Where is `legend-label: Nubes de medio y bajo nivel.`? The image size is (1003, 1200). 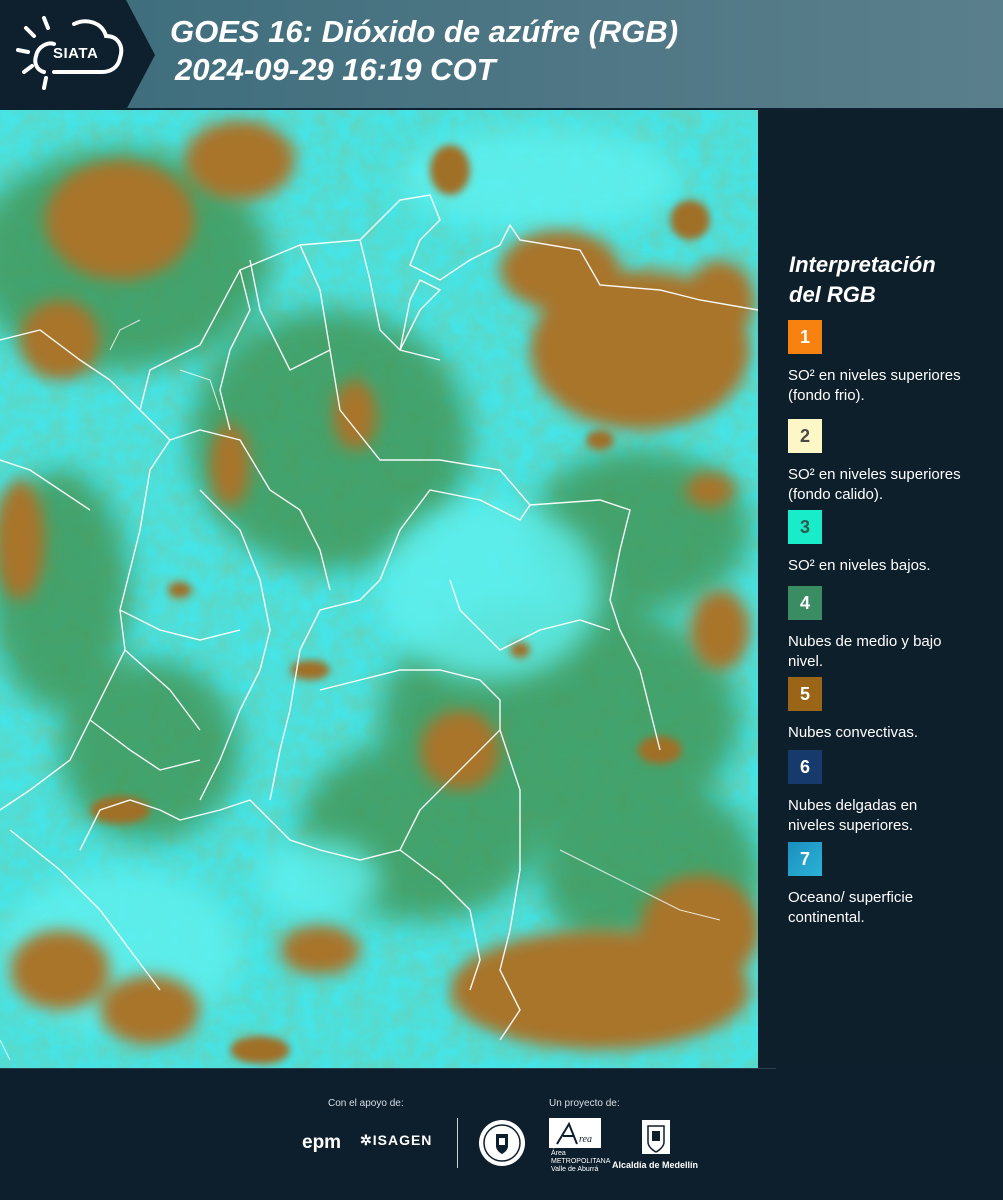 legend-label: Nubes de medio y bajo nivel. is located at coordinates (865, 651).